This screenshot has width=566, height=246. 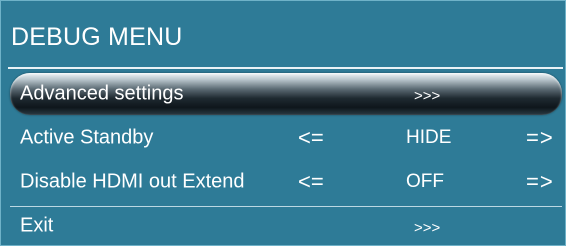 What do you see at coordinates (102, 93) in the screenshot?
I see `menu-item-label: Advanced settings` at bounding box center [102, 93].